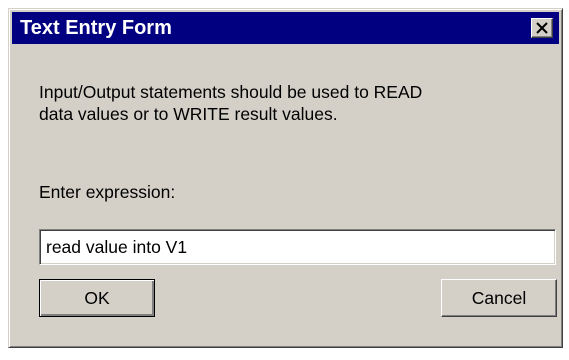  I want to click on cancel-button: Cancel, so click(499, 298).